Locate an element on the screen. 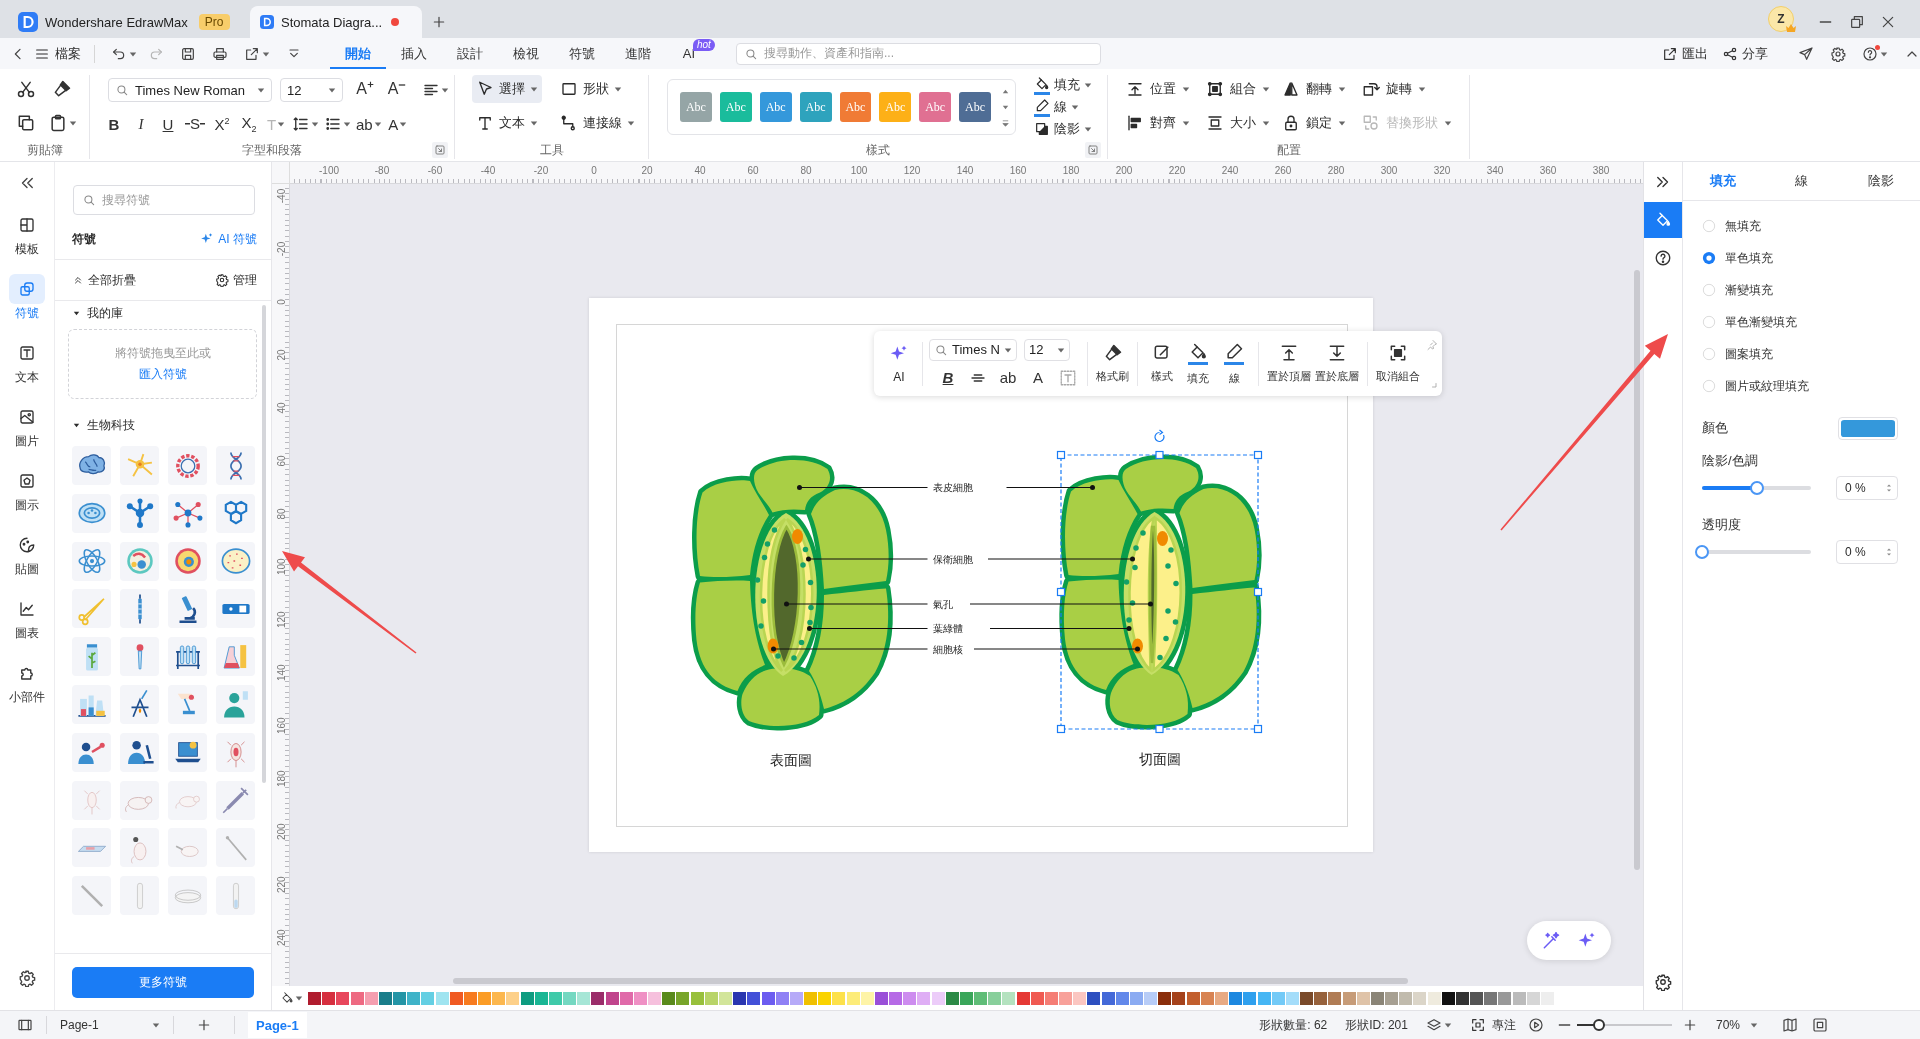 The width and height of the screenshot is (1920, 1039). laptop-icon is located at coordinates (187, 752).